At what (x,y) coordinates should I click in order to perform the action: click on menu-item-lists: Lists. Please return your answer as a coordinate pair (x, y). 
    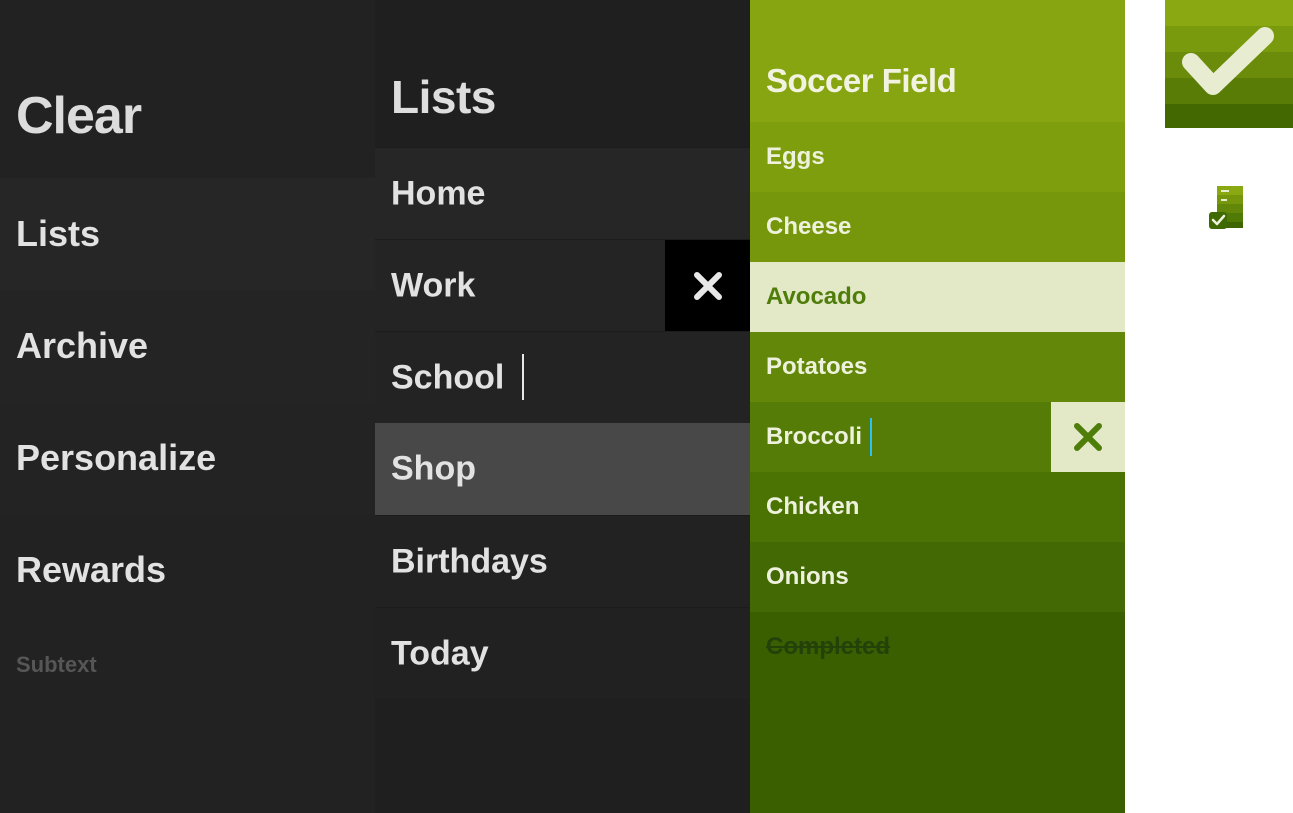
    Looking at the image, I should click on (187, 234).